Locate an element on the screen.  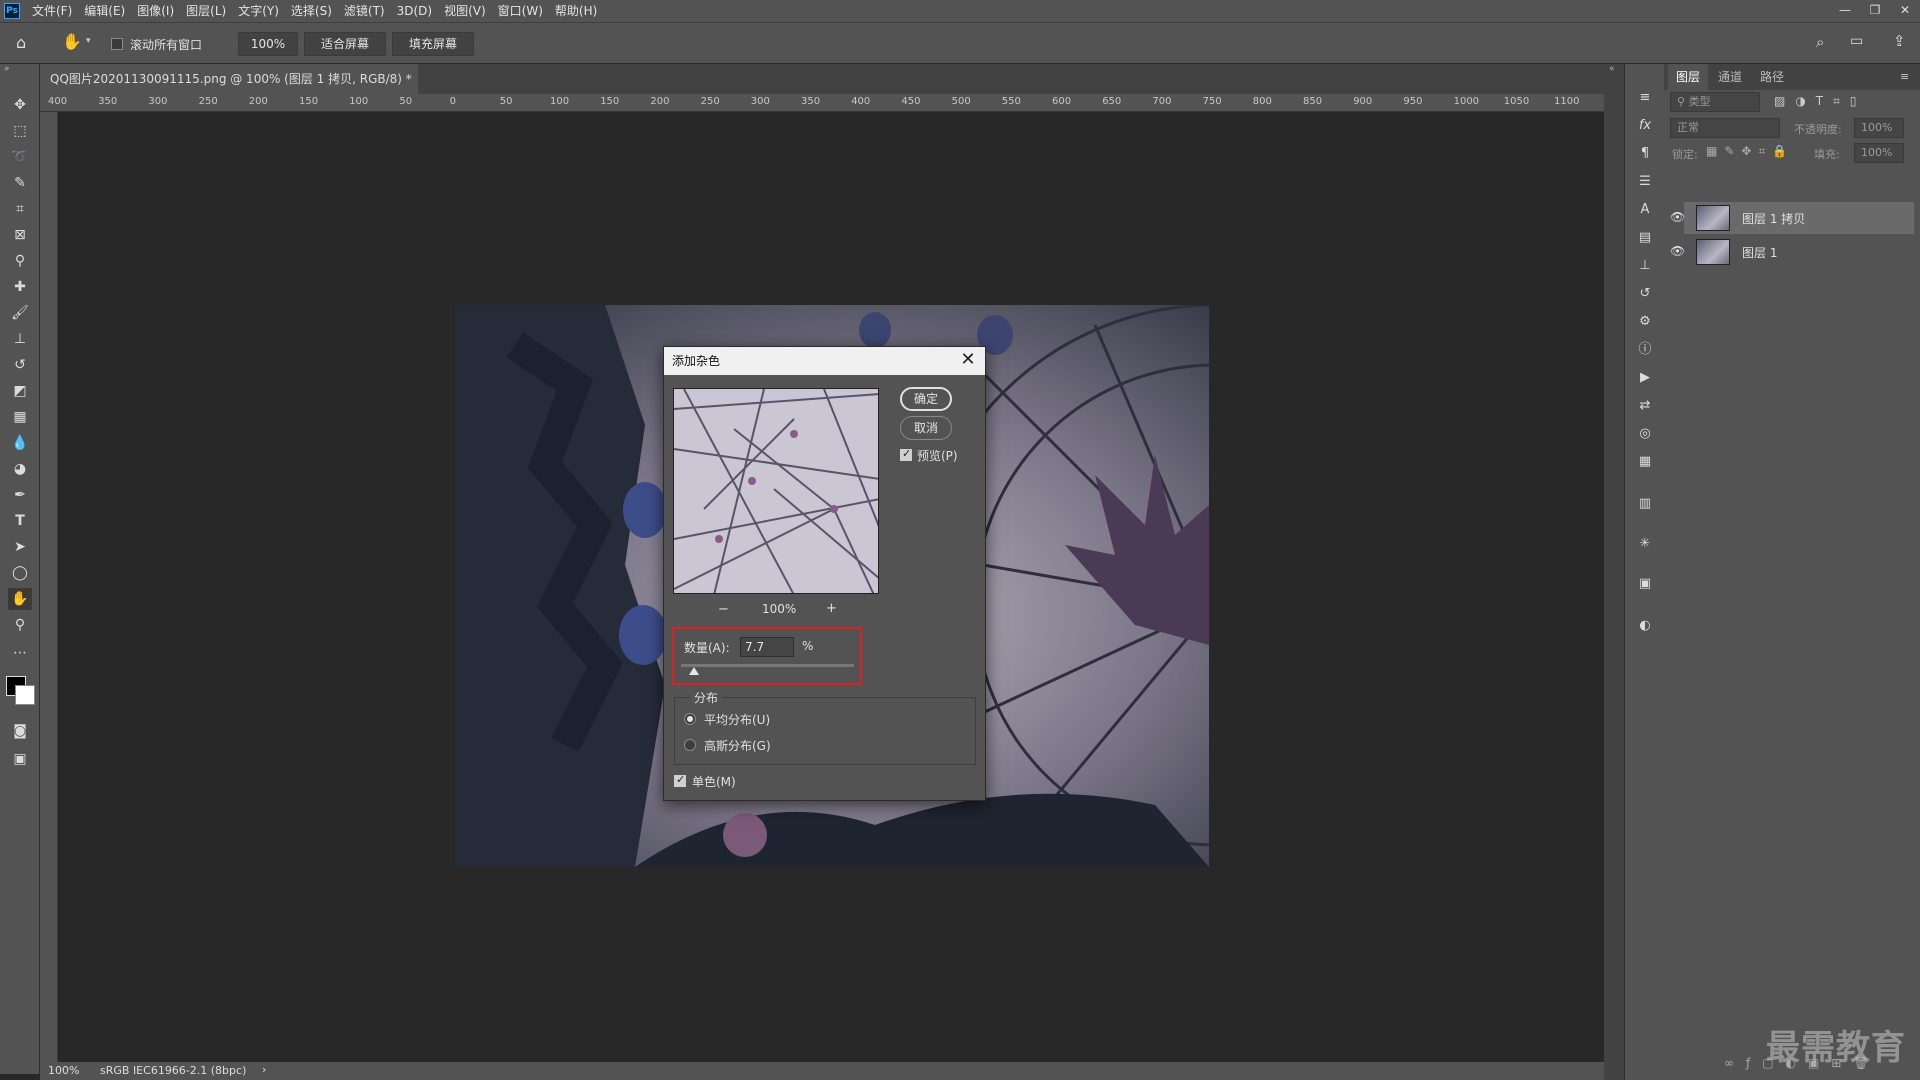
color-icon: ◐ is located at coordinates (1645, 626).